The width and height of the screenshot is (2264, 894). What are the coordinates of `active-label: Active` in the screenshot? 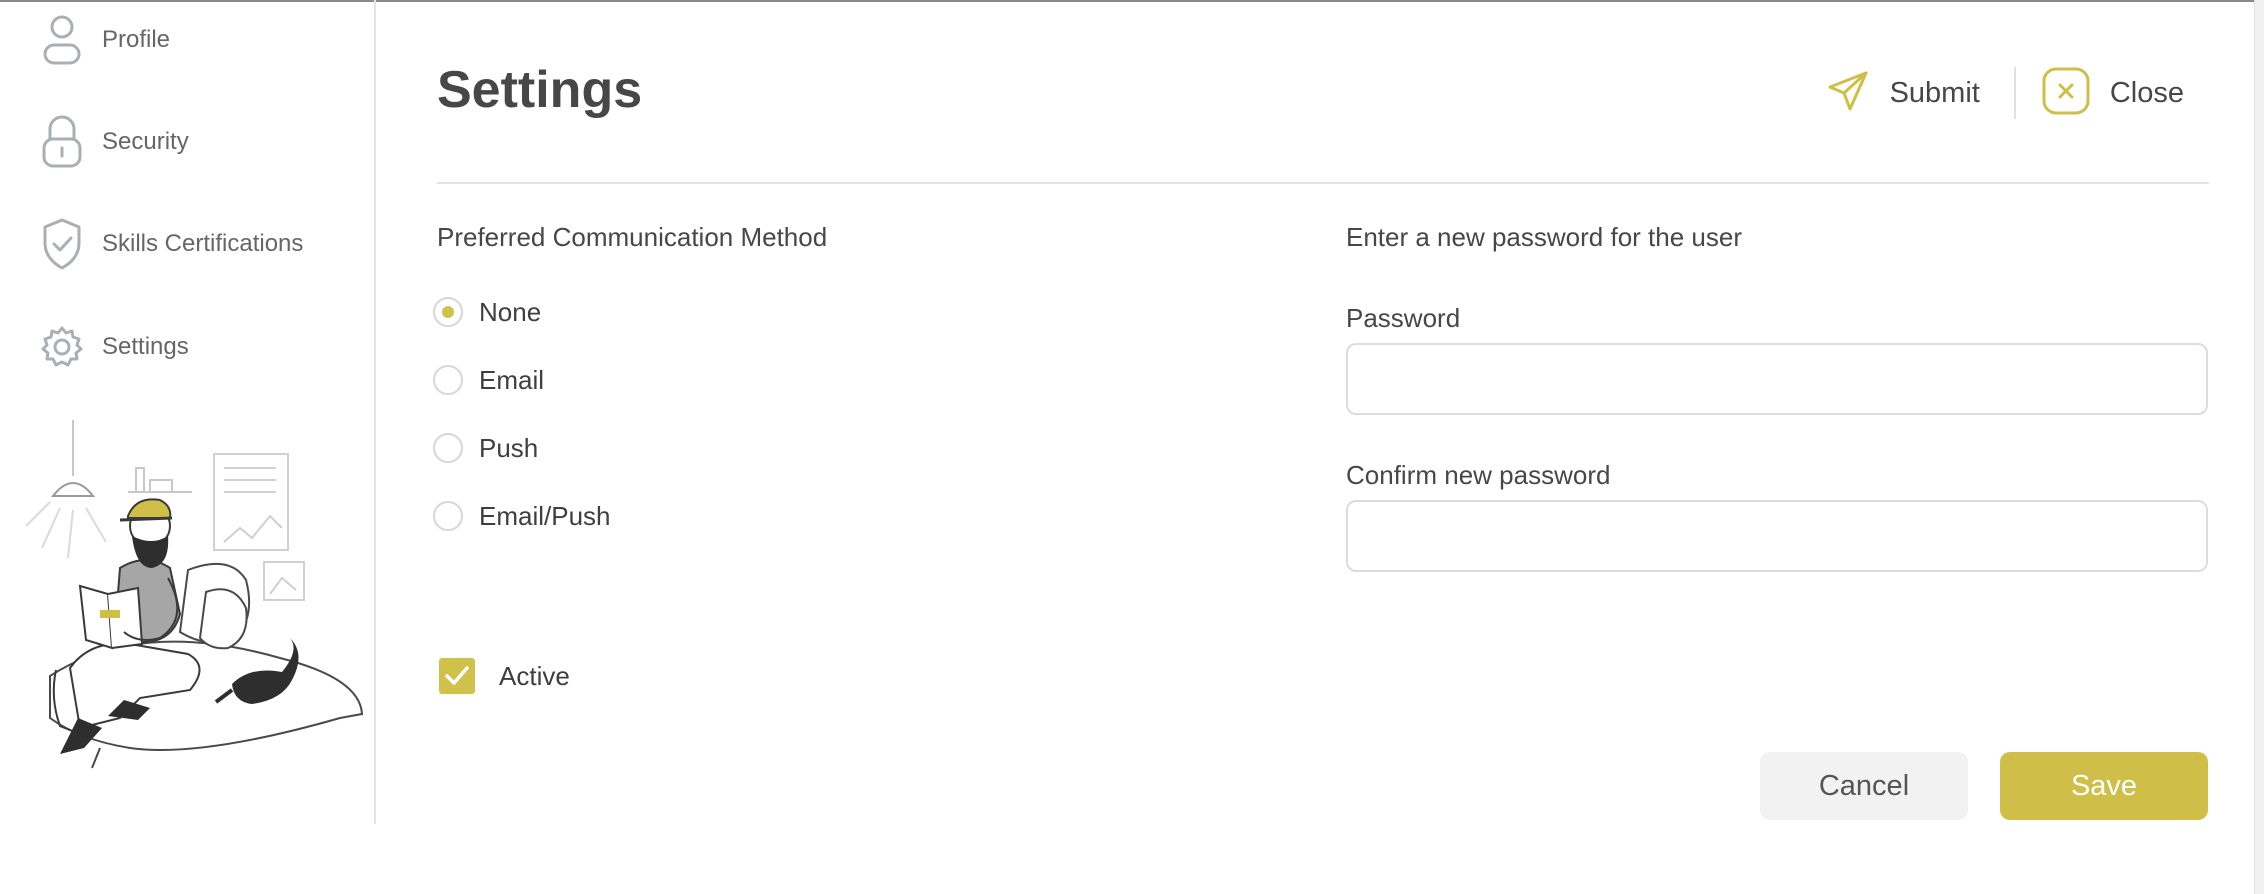 It's located at (534, 675).